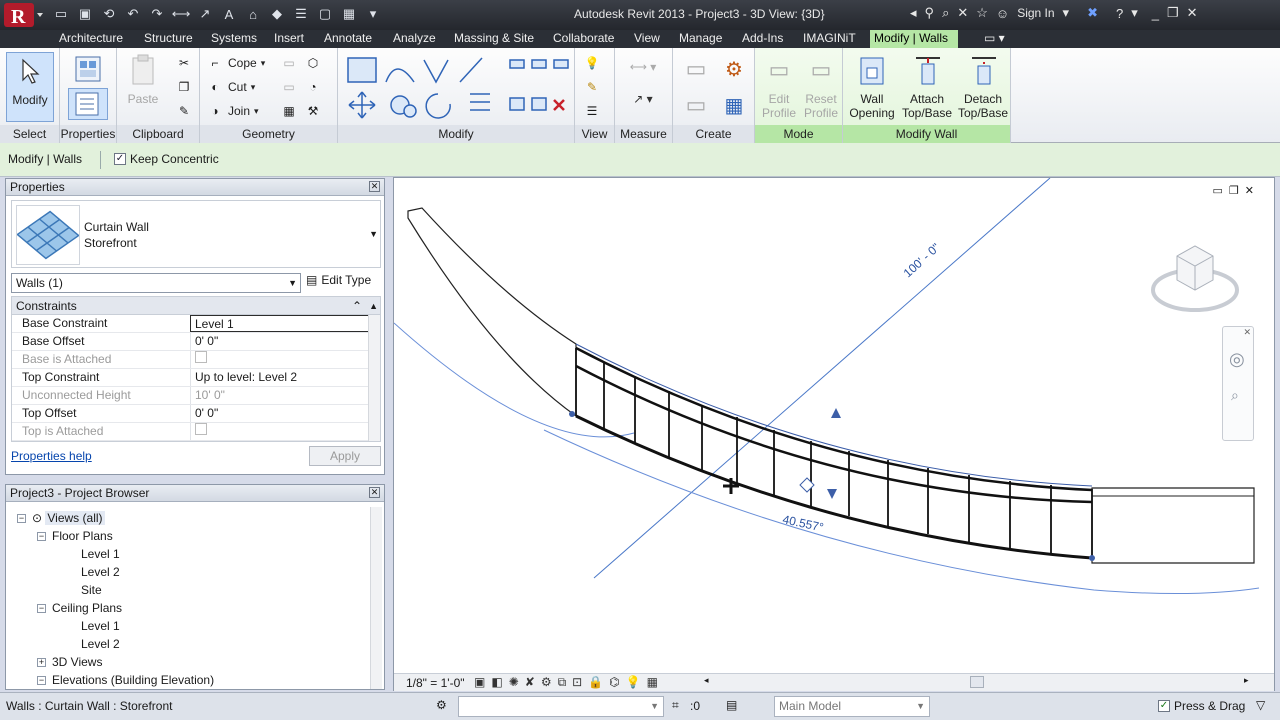  Describe the element at coordinates (561, 706) in the screenshot. I see `workset-select: ▼` at that location.